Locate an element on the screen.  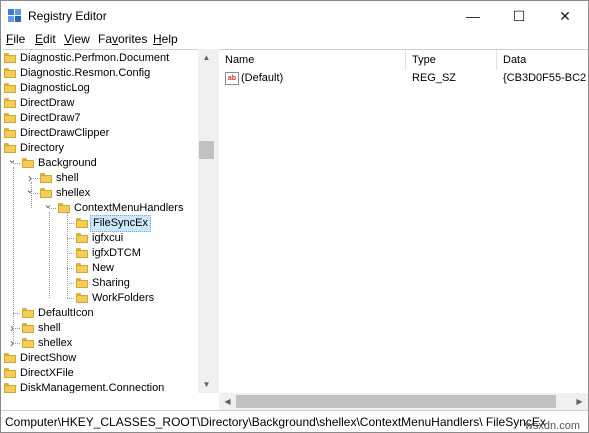
tree-item: Directory is located at coordinates (101, 148).